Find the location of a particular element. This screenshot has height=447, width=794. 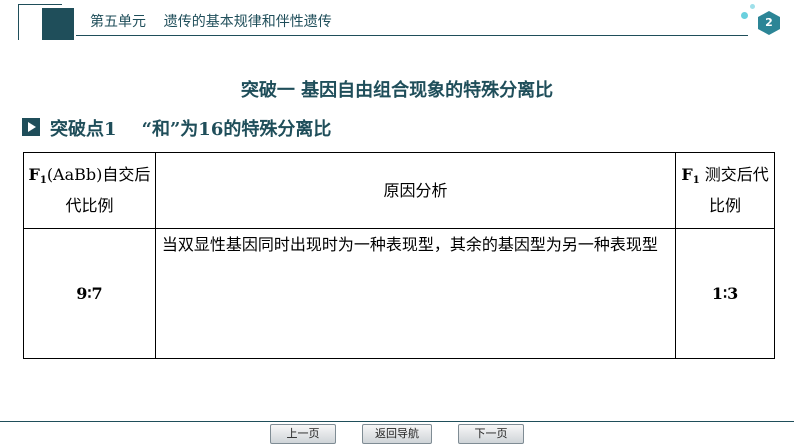

decor-dot-small is located at coordinates (752, 6).